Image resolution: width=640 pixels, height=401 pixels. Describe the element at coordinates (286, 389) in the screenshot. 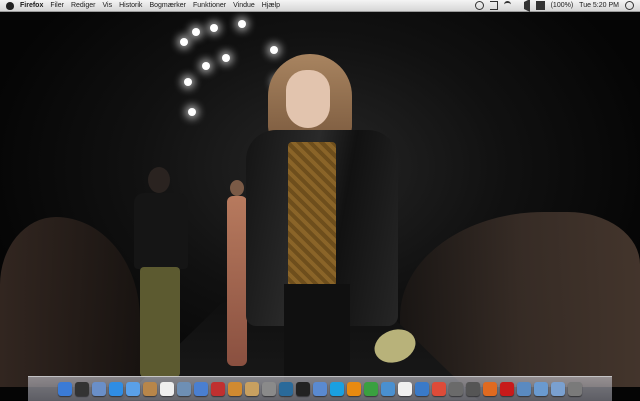

I see `time-machine-icon` at that location.